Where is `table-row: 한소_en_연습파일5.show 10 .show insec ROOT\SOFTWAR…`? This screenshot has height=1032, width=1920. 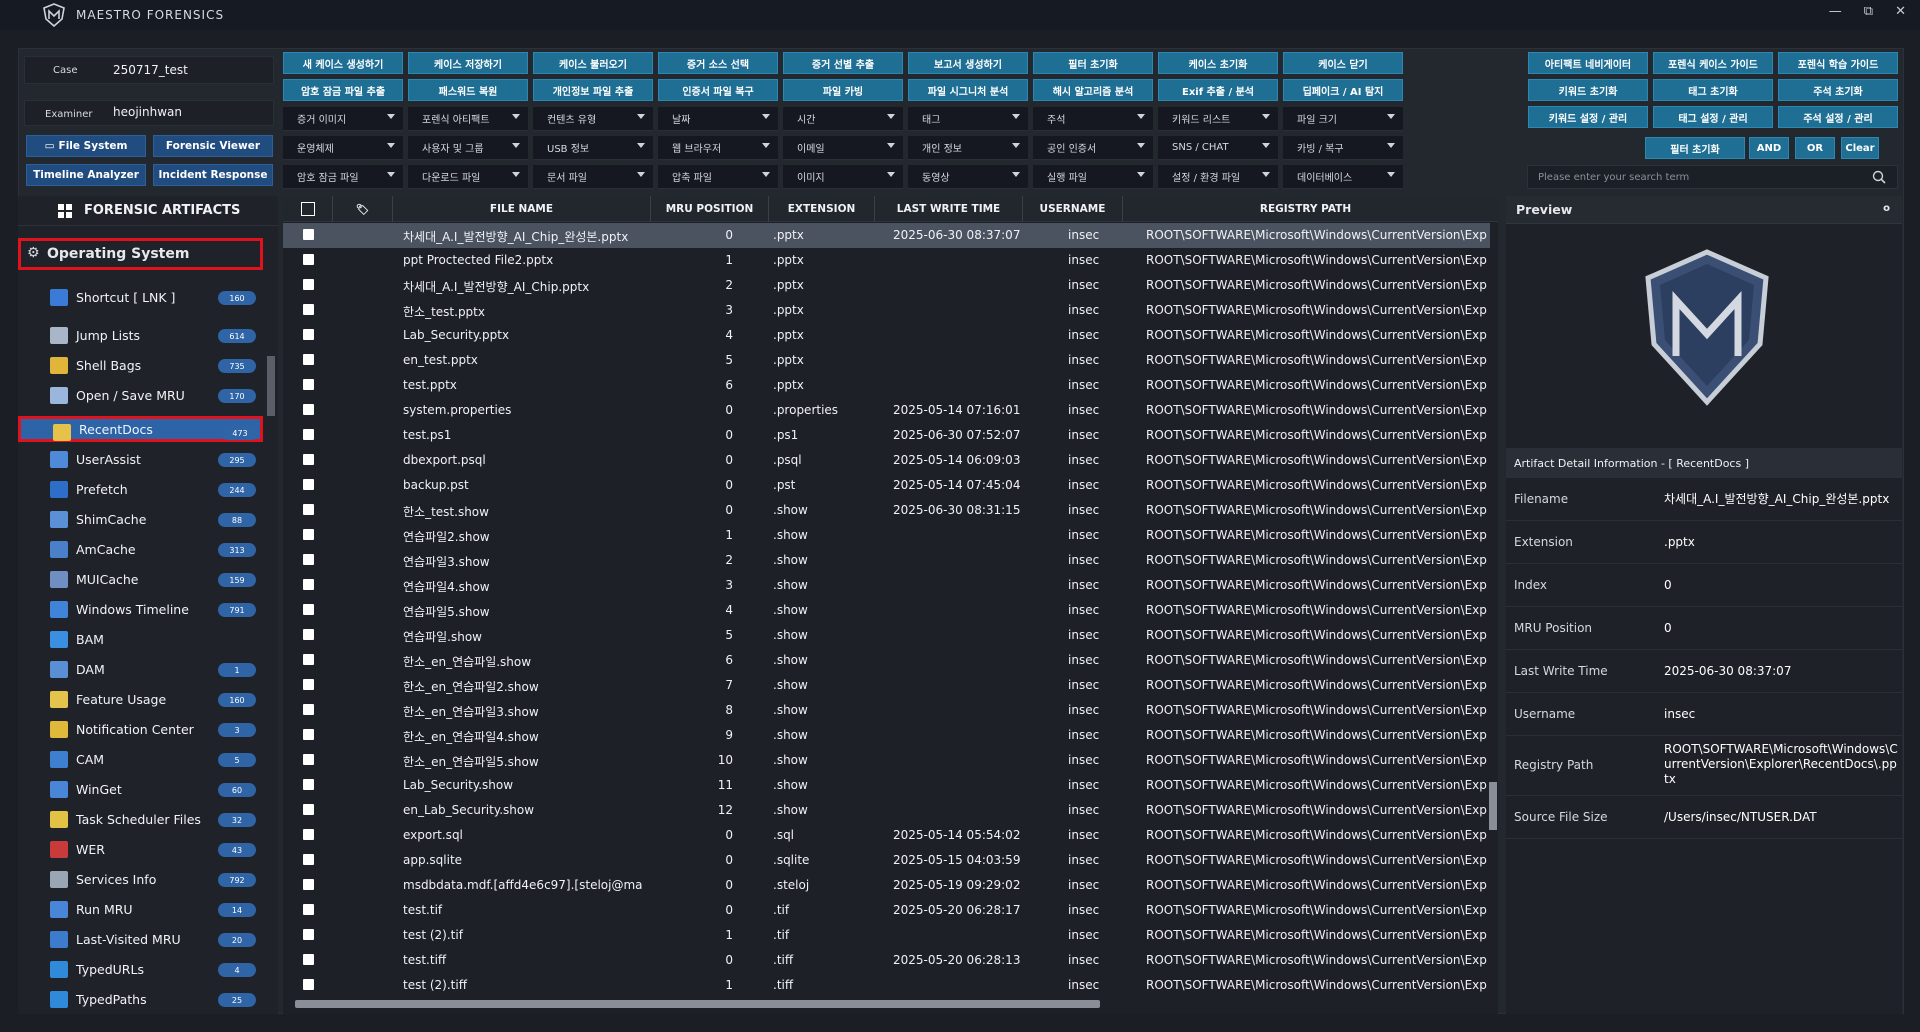 table-row: 한소_en_연습파일5.show 10 .show insec ROOT\SOFTWAR… is located at coordinates (886, 760).